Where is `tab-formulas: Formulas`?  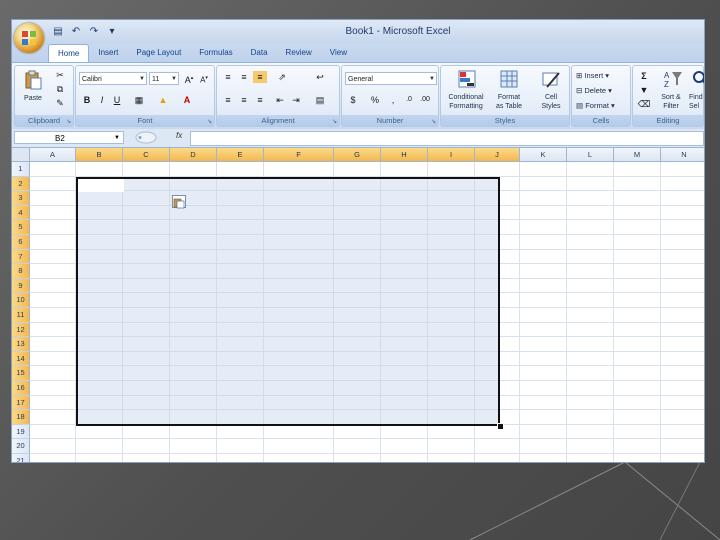 tab-formulas: Formulas is located at coordinates (215, 53).